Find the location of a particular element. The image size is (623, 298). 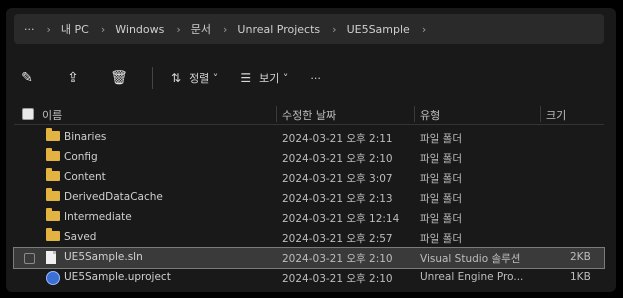

more-options-button: ··· is located at coordinates (315, 78).